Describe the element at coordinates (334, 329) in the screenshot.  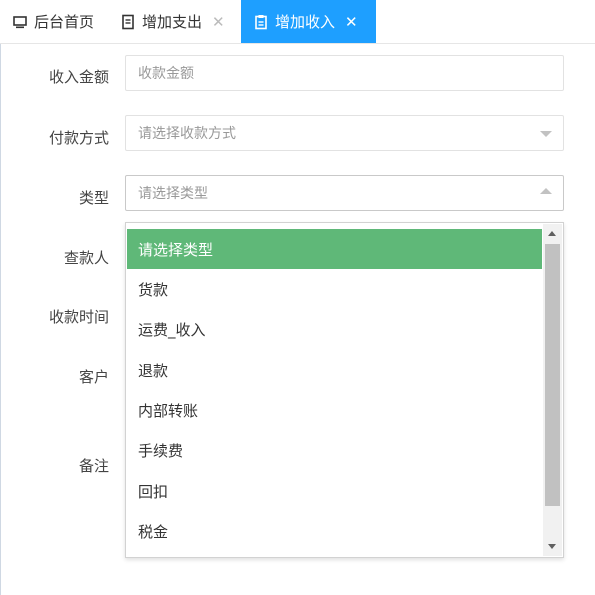
I see `type-option: 运费_收入` at that location.